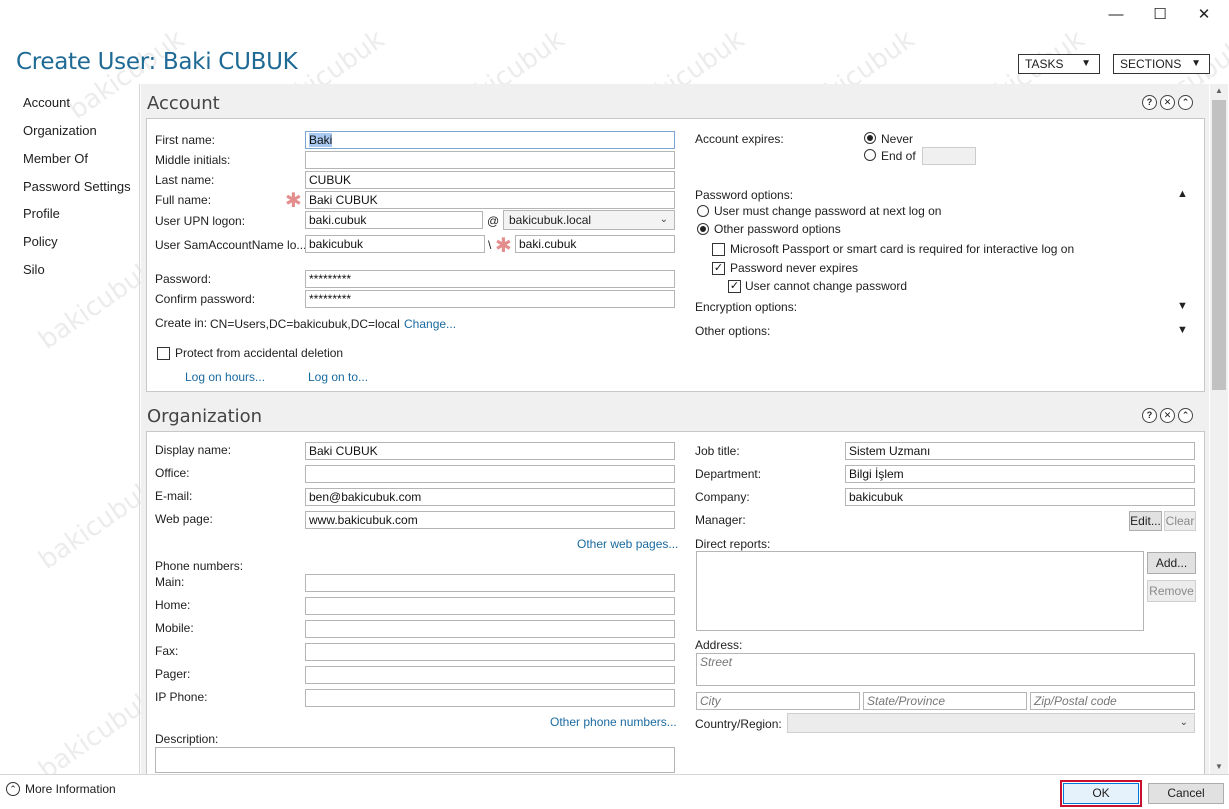 Image resolution: width=1229 pixels, height=809 pixels. What do you see at coordinates (490, 520) in the screenshot?
I see `web-page-field: www.bakicubuk.com` at bounding box center [490, 520].